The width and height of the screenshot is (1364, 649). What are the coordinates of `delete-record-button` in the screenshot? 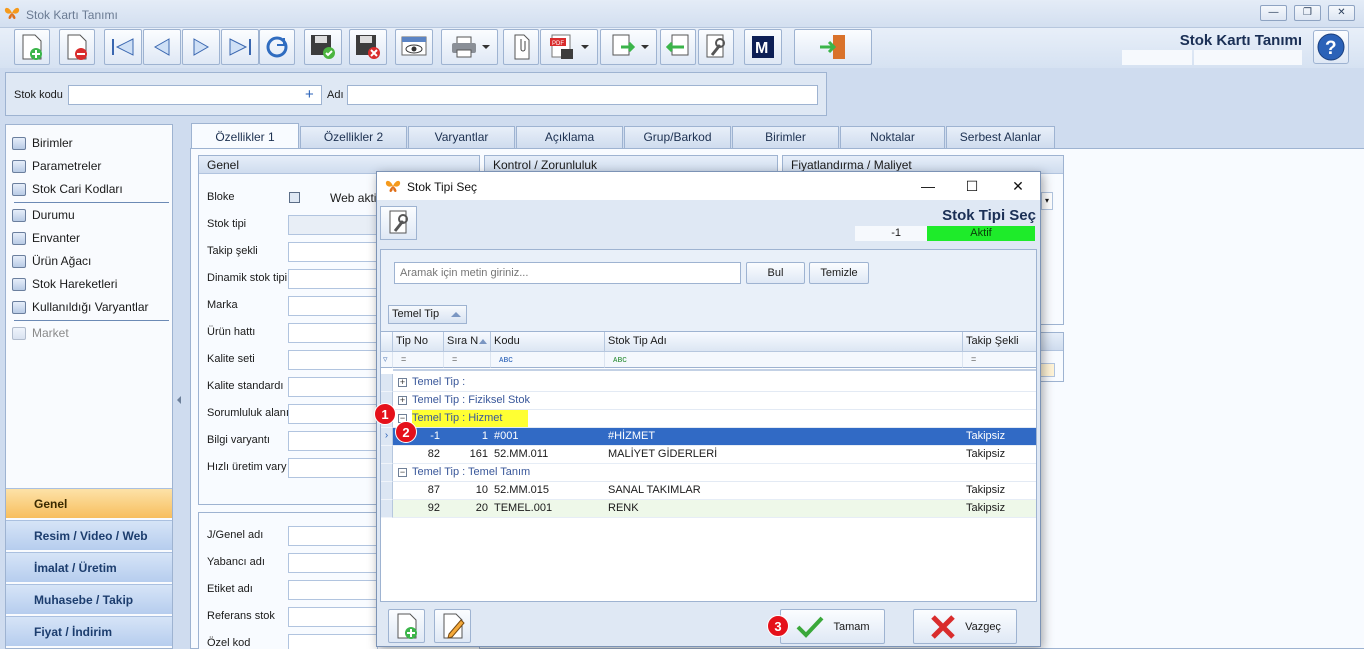 It's located at (77, 47).